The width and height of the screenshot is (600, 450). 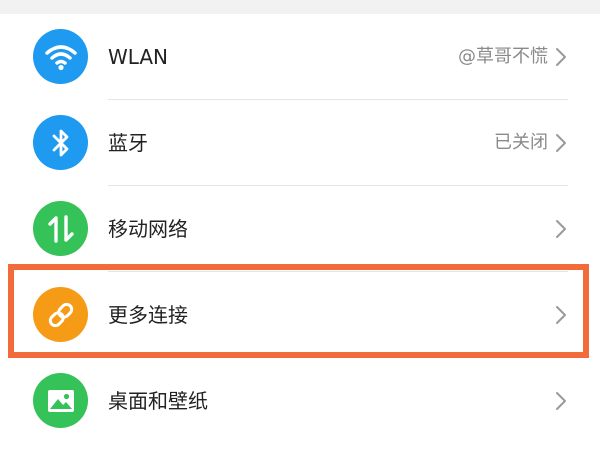 I want to click on top-bar, so click(x=300, y=7).